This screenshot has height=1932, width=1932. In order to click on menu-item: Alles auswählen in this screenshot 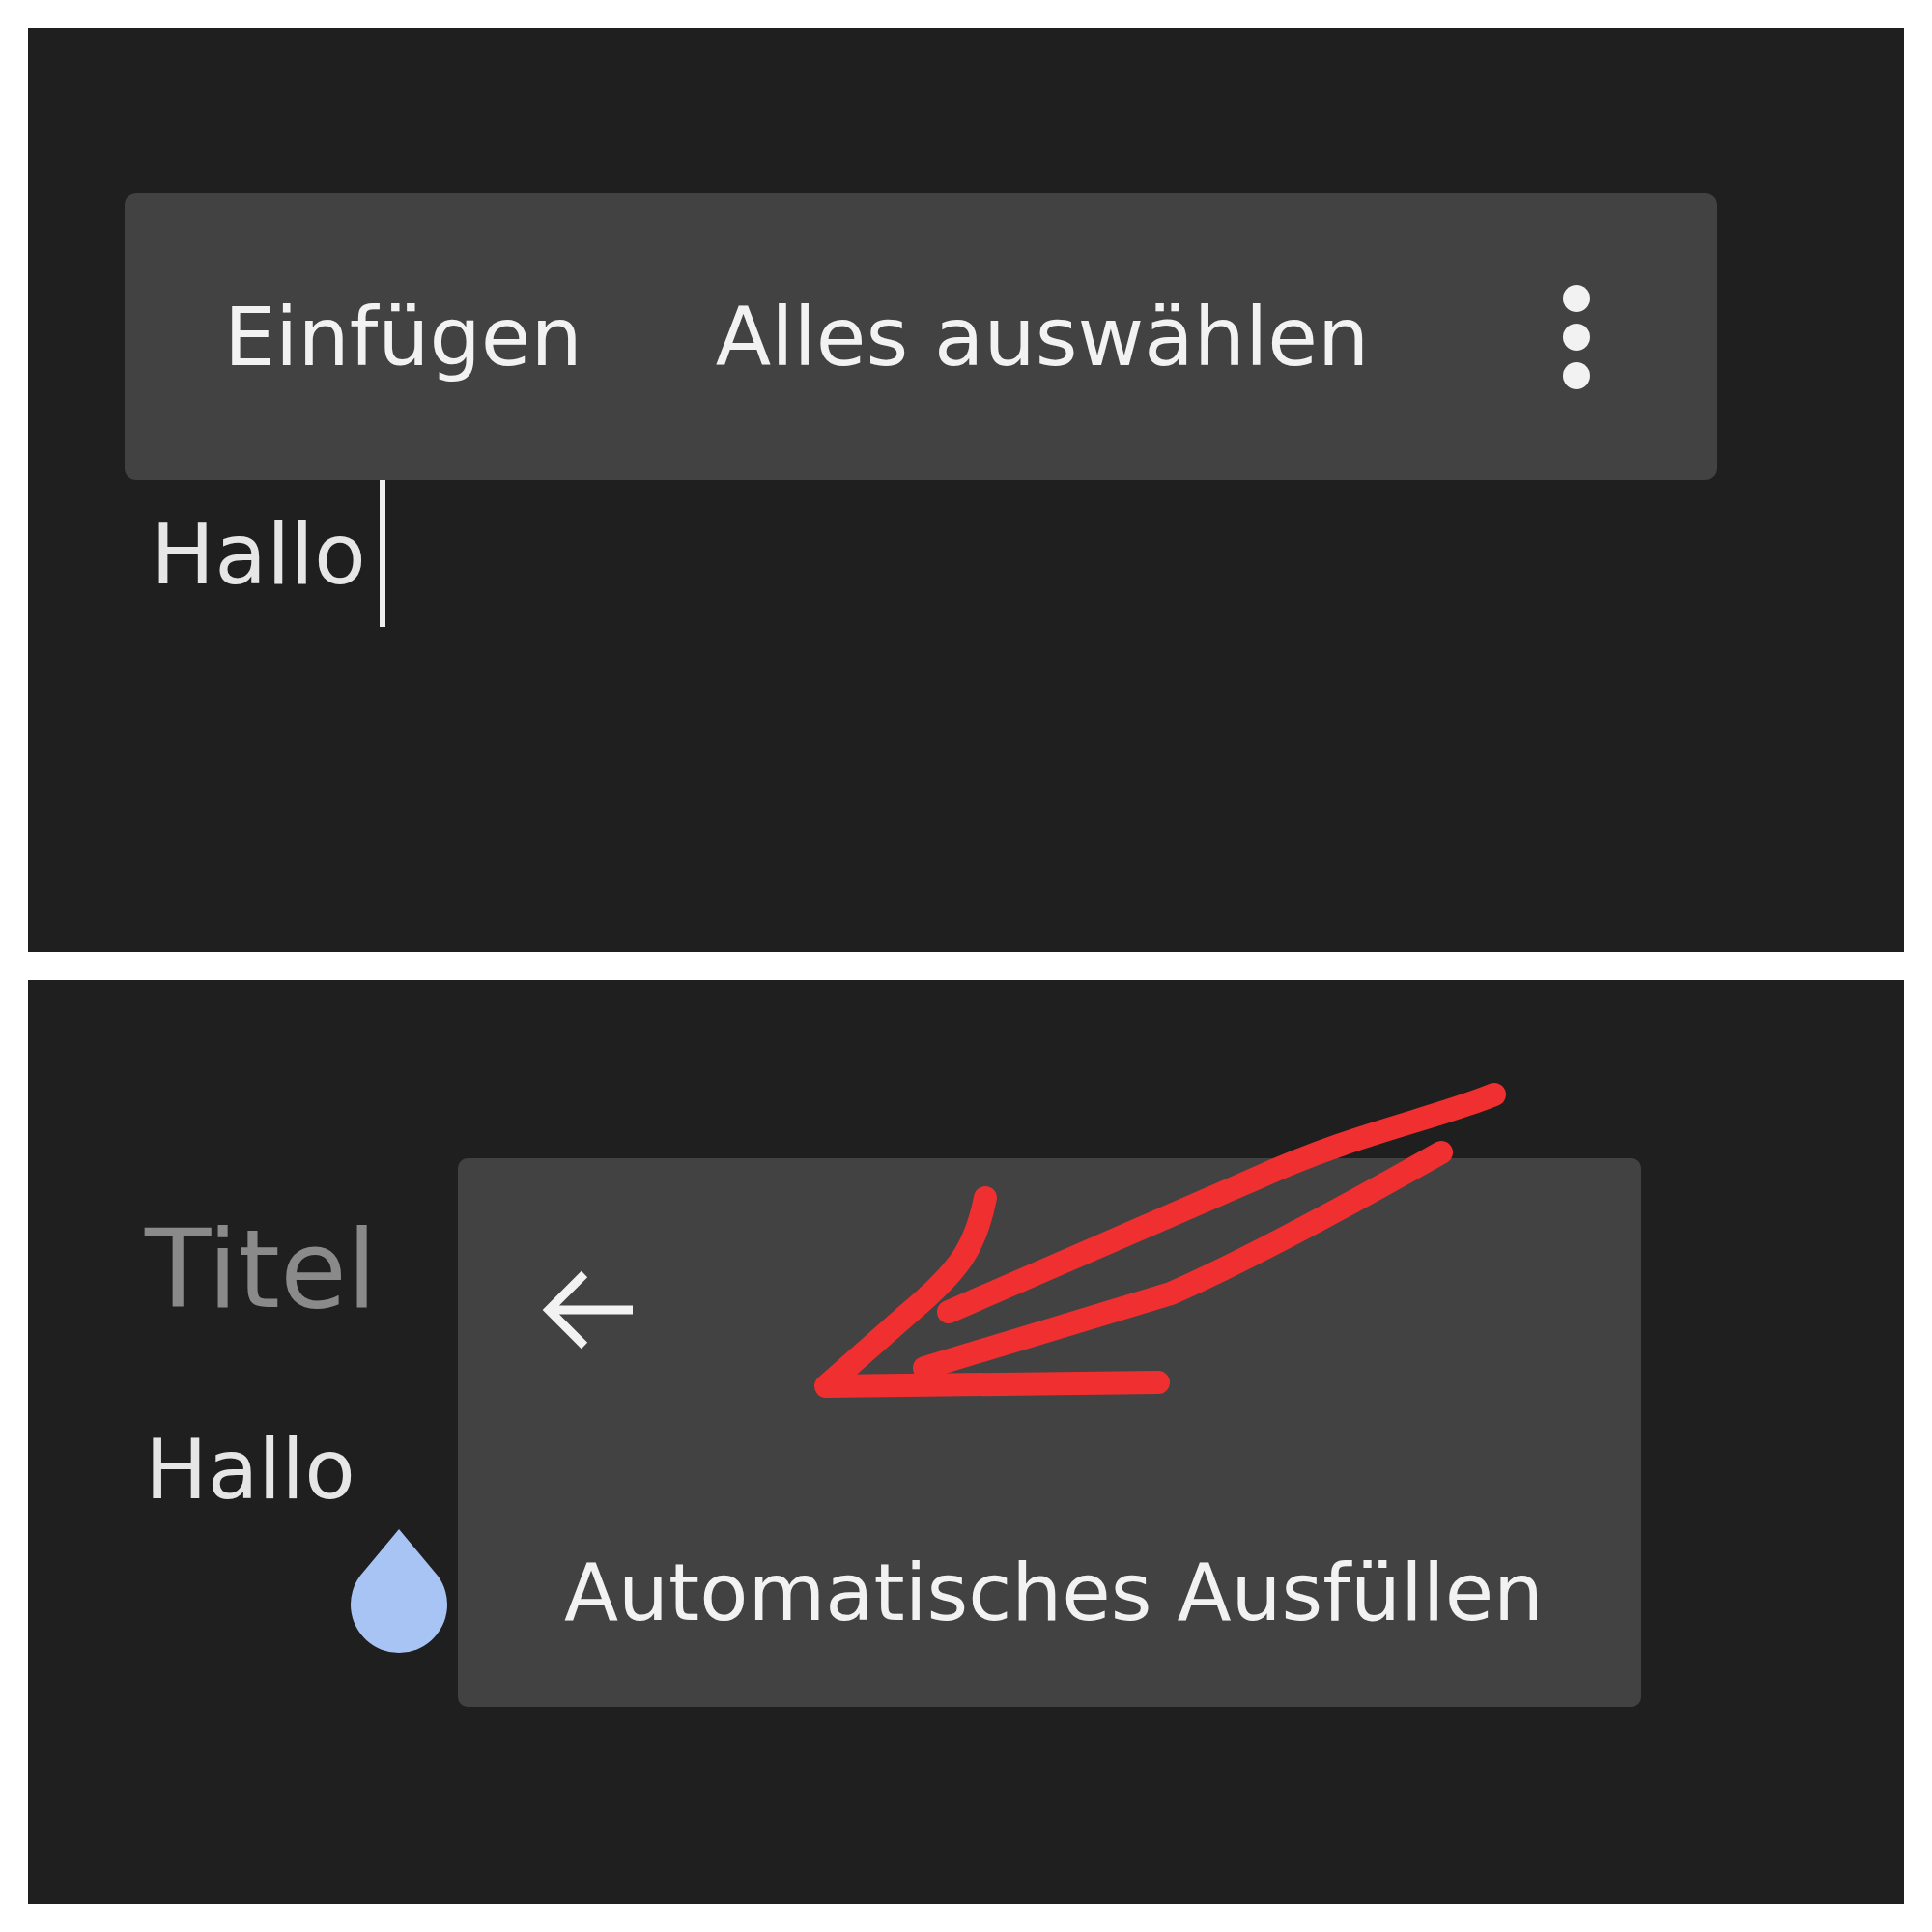, I will do `click(1042, 336)`.